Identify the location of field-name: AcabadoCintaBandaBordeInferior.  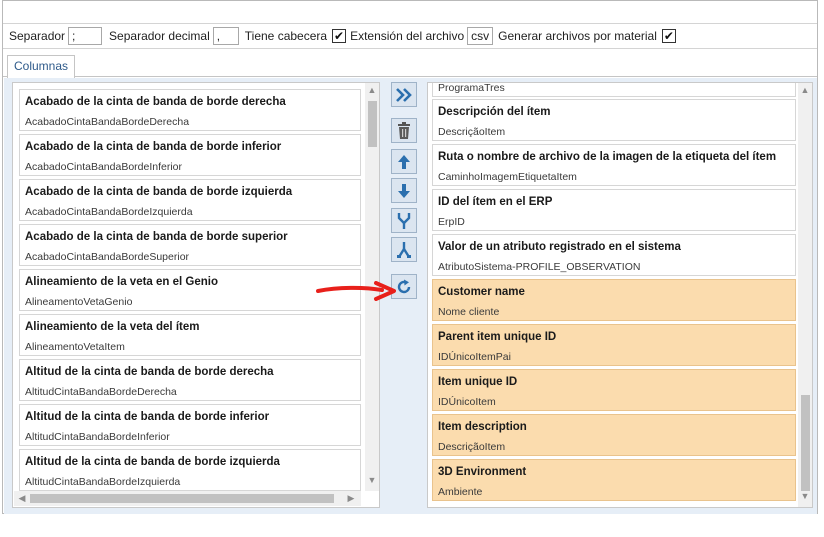
(104, 167).